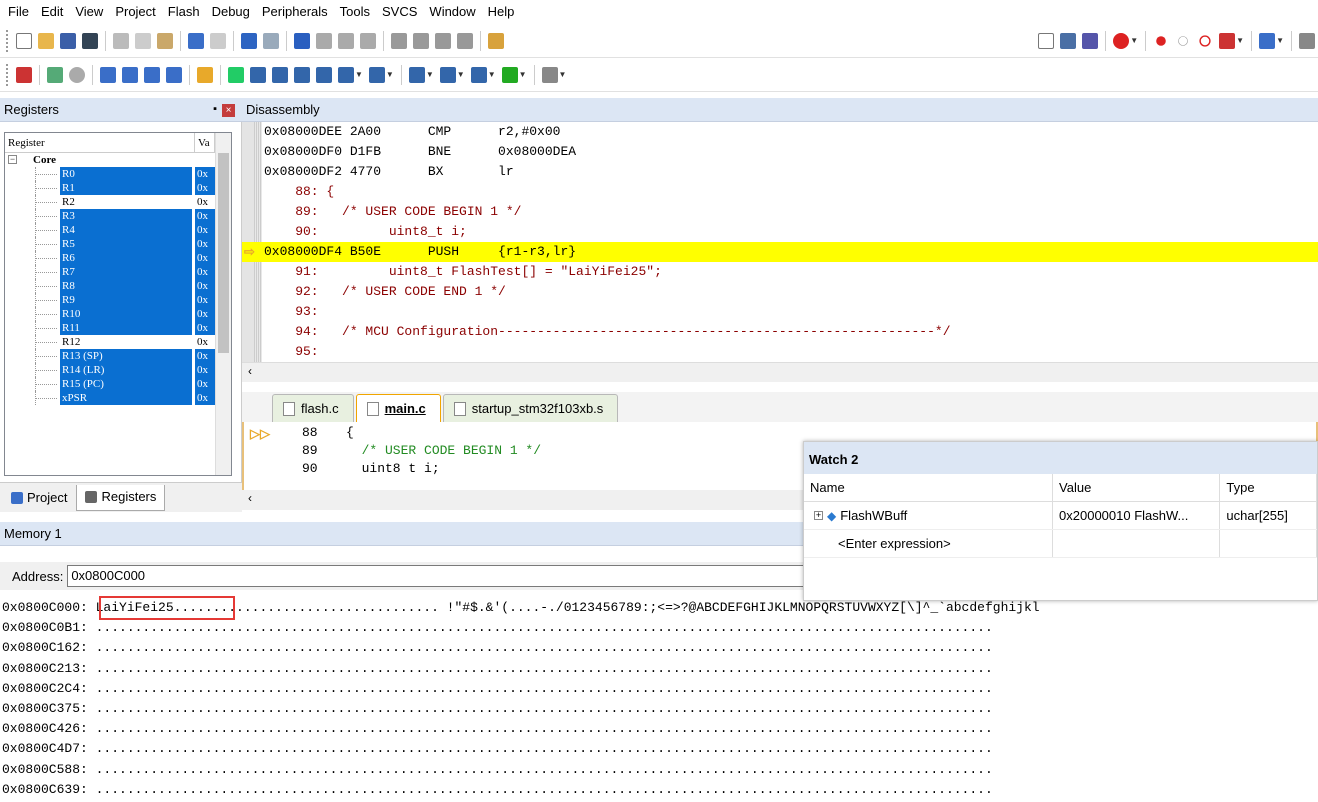 This screenshot has height=802, width=1318. What do you see at coordinates (108, 74) in the screenshot?
I see `step-into-icon` at bounding box center [108, 74].